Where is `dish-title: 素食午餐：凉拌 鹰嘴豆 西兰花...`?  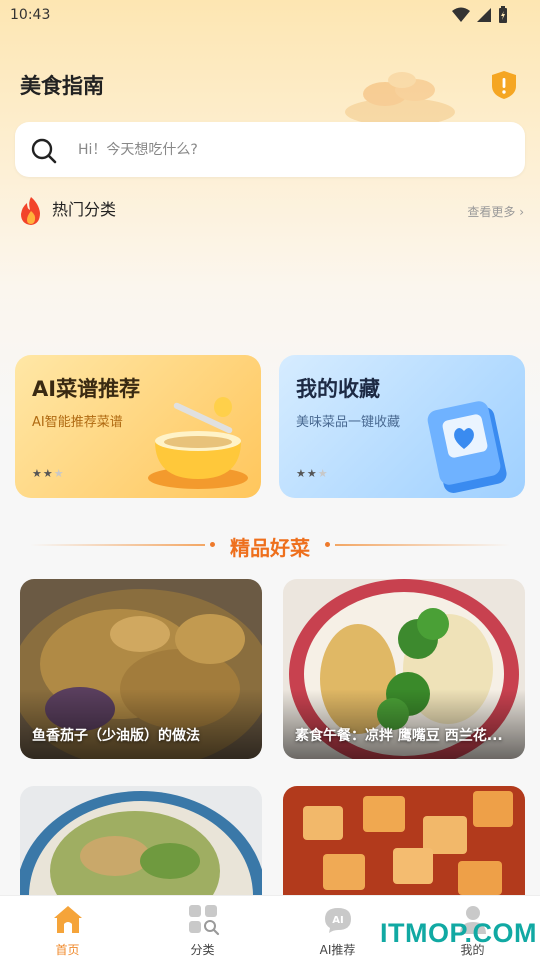 dish-title: 素食午餐：凉拌 鹰嘴豆 西兰花... is located at coordinates (399, 736).